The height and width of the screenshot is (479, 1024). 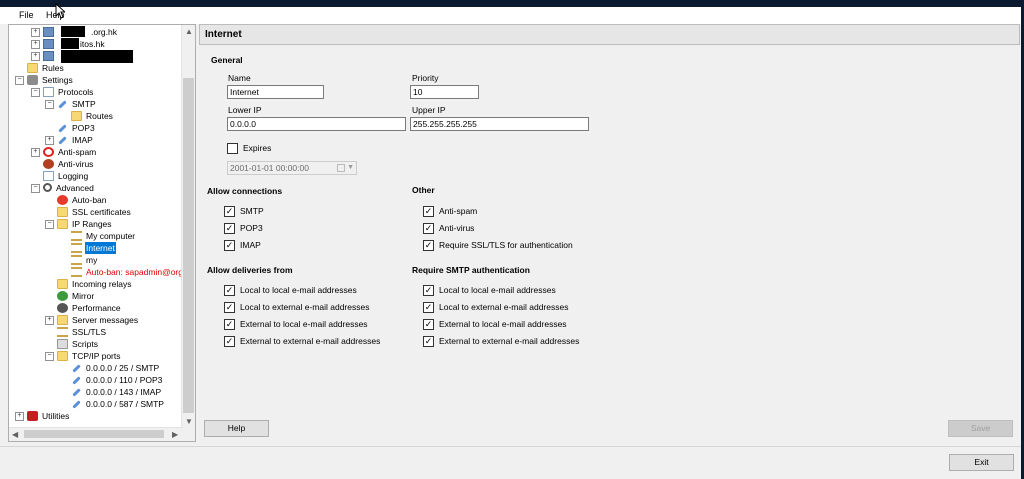 What do you see at coordinates (75, 140) in the screenshot?
I see `tree-node-imap: IMAP` at bounding box center [75, 140].